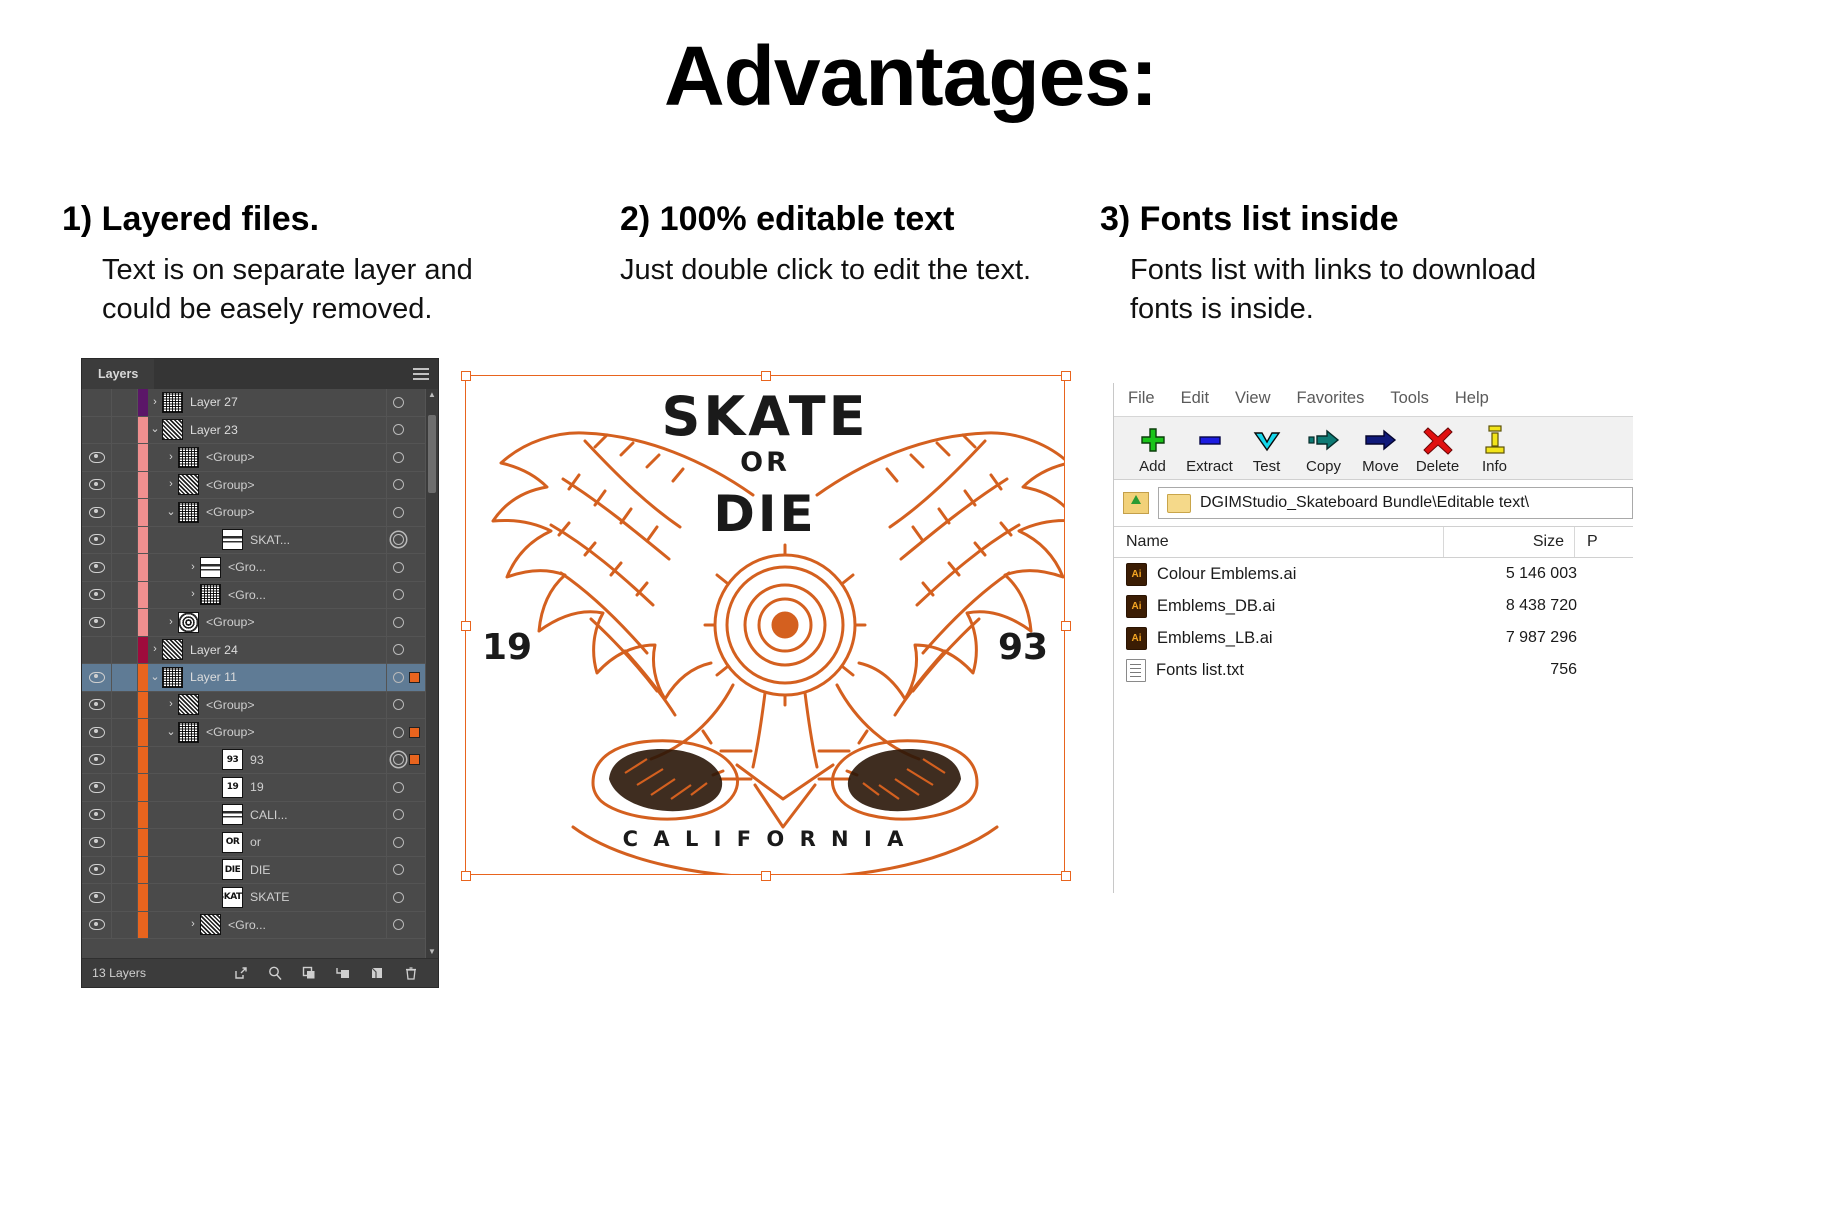 This screenshot has width=1821, height=1215. What do you see at coordinates (1380, 449) in the screenshot?
I see `toolbar-button-move: Move` at bounding box center [1380, 449].